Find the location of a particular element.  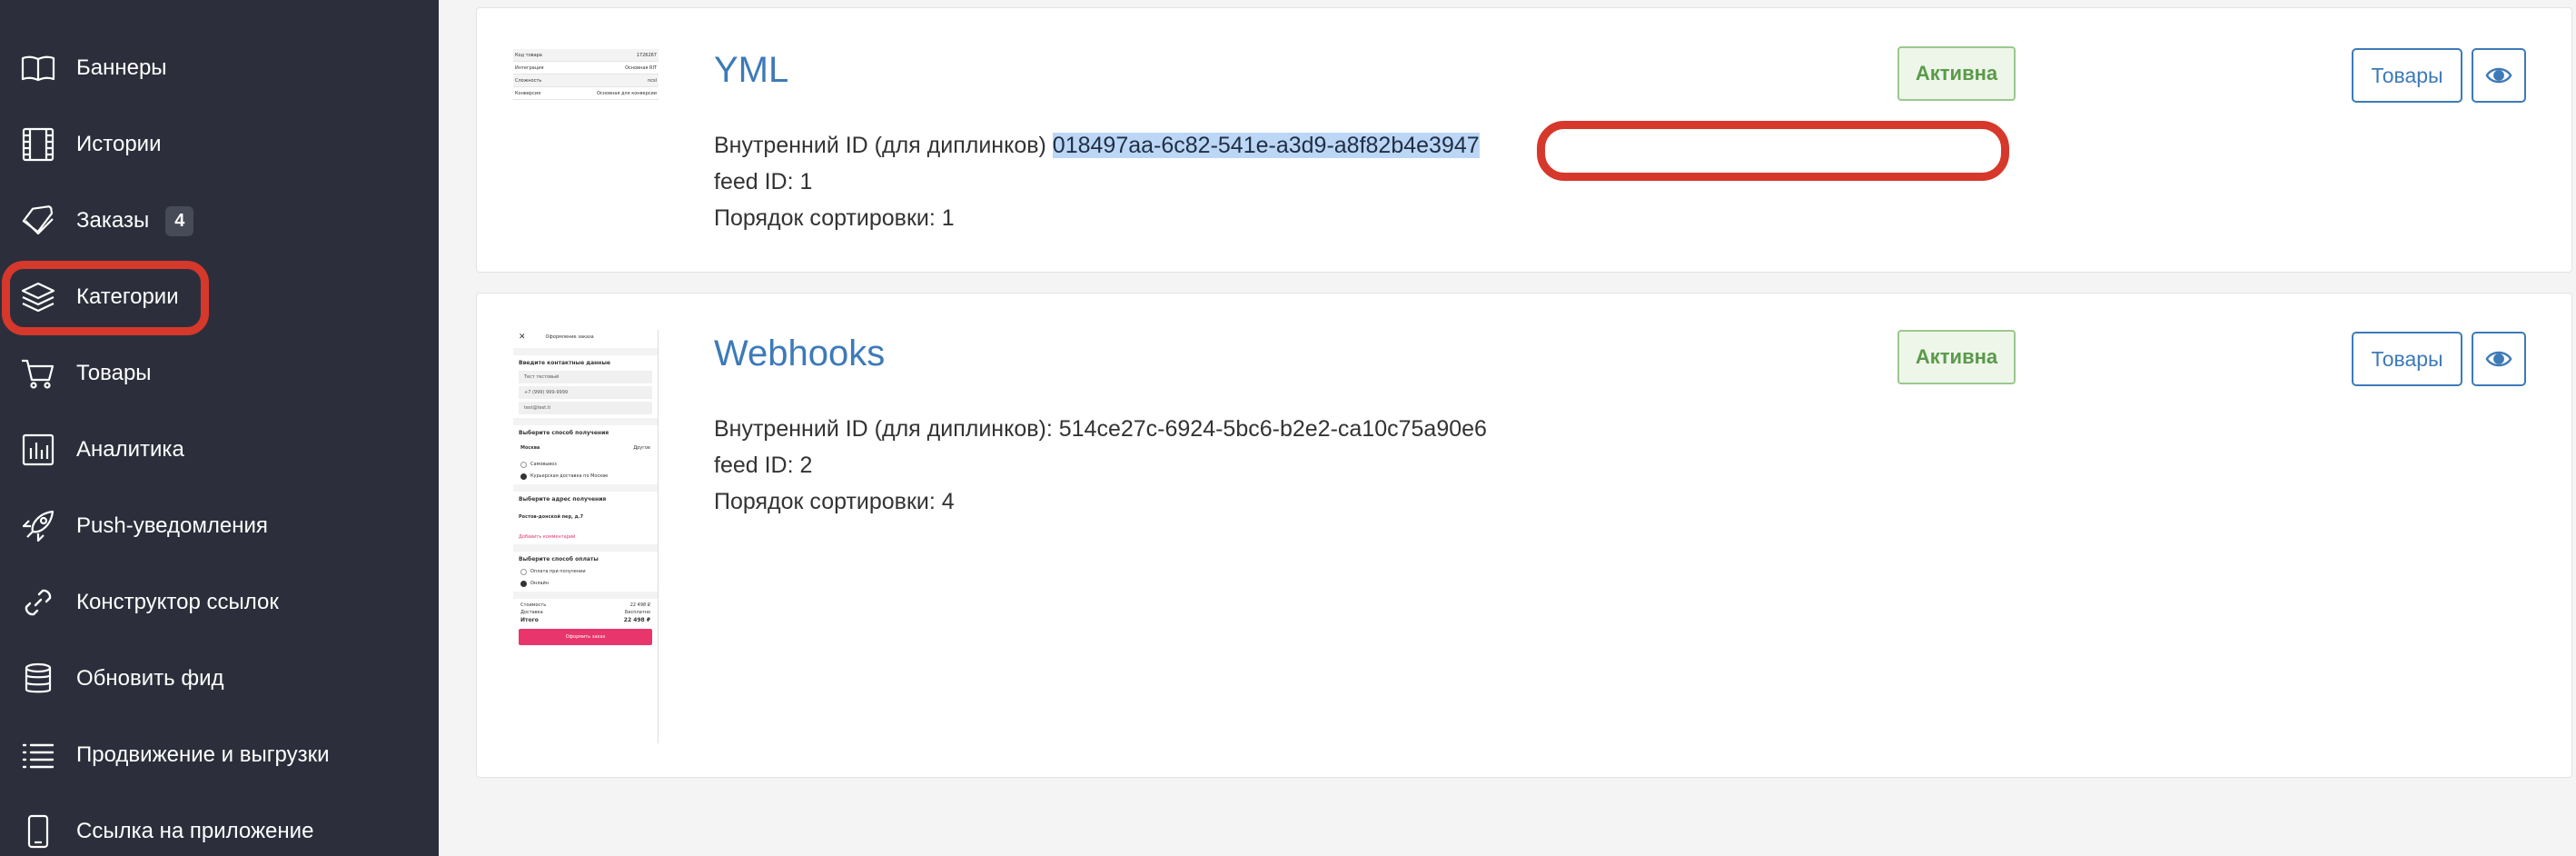

thumb-row: Конверсия Основная для конверсии is located at coordinates (586, 93).